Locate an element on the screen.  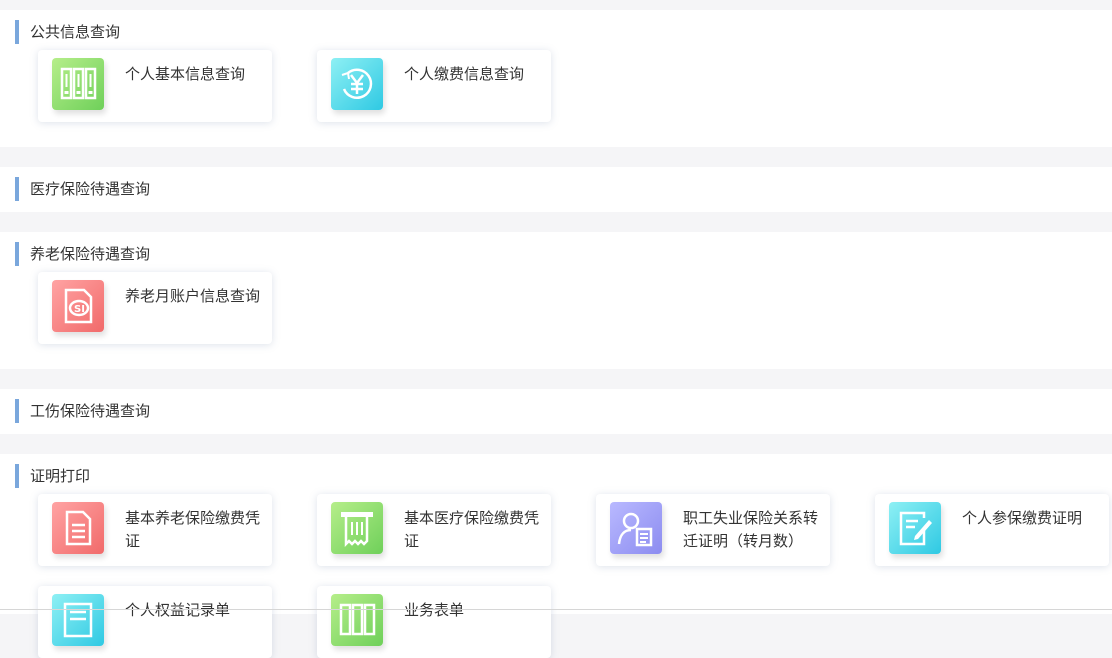
card-pension-payment-voucher: 基本养老保险缴费凭证 is located at coordinates (155, 530).